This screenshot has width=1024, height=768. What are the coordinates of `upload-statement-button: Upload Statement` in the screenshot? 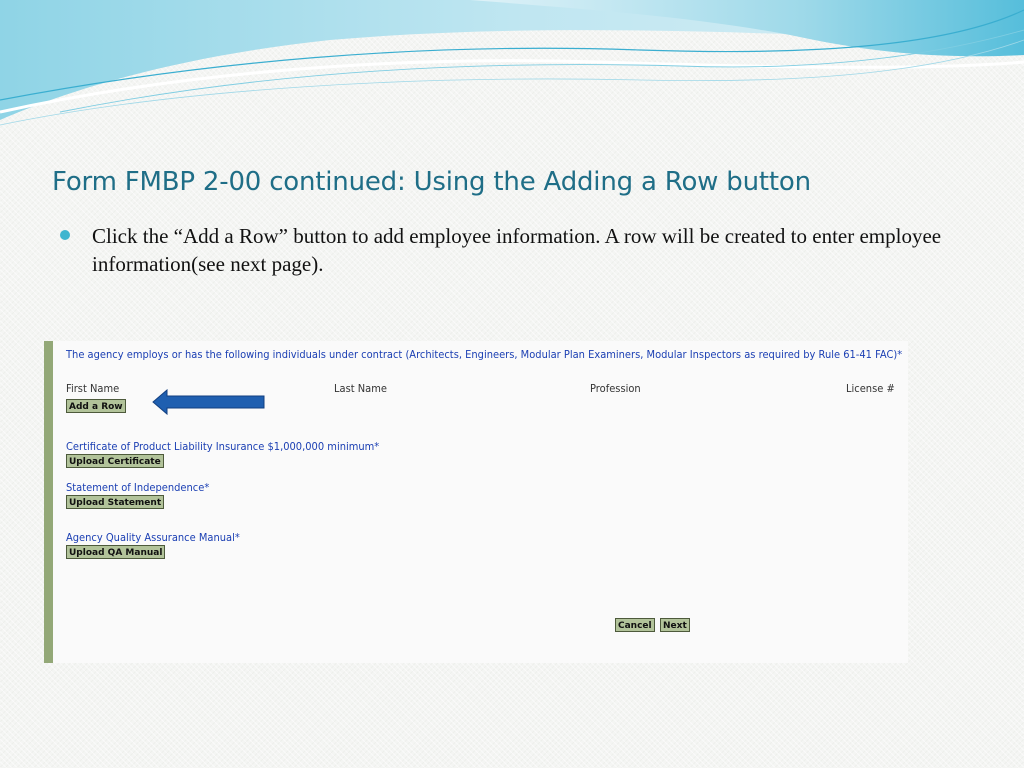 It's located at (115, 502).